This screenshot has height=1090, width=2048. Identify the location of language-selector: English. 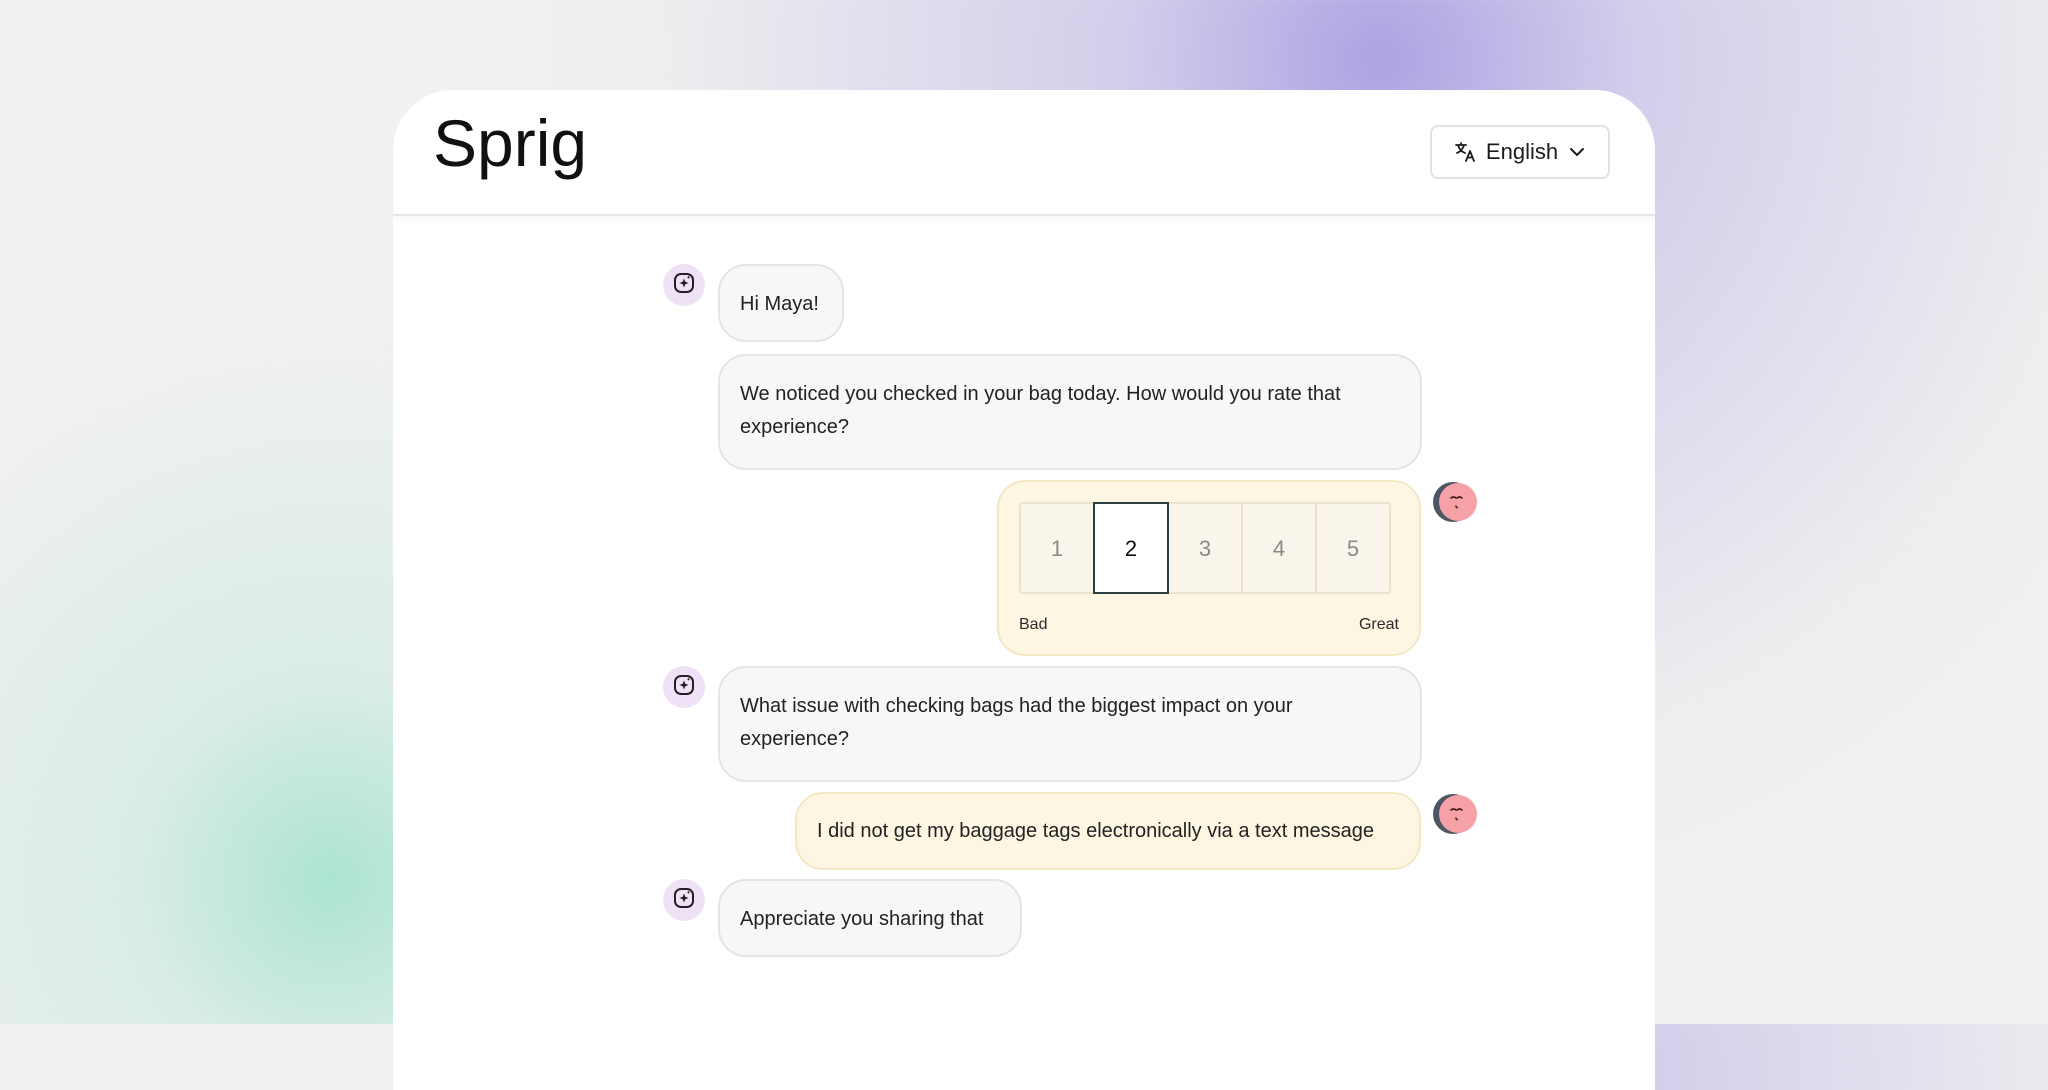
(1520, 152).